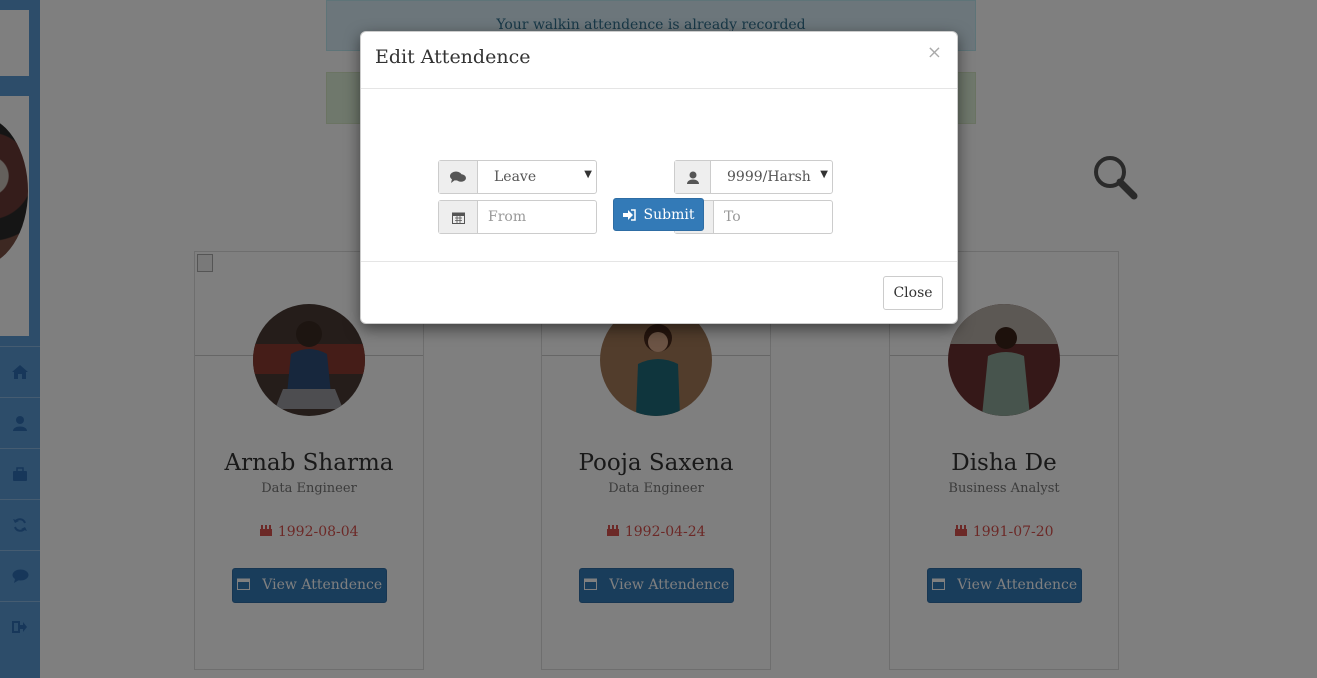 This screenshot has height=678, width=1317. I want to click on modal-body: Leave ▼ 9999/Harsh ▼ From To Submit, so click(659, 175).